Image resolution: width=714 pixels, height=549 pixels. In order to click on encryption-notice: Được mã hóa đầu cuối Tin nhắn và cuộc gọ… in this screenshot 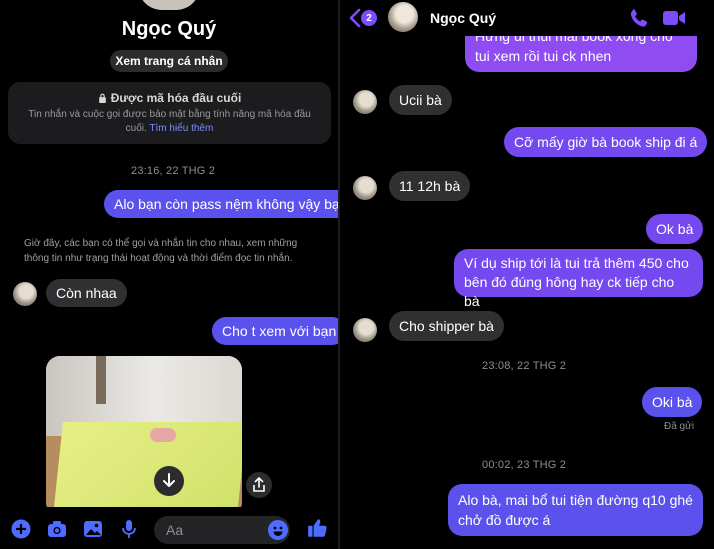, I will do `click(169, 113)`.